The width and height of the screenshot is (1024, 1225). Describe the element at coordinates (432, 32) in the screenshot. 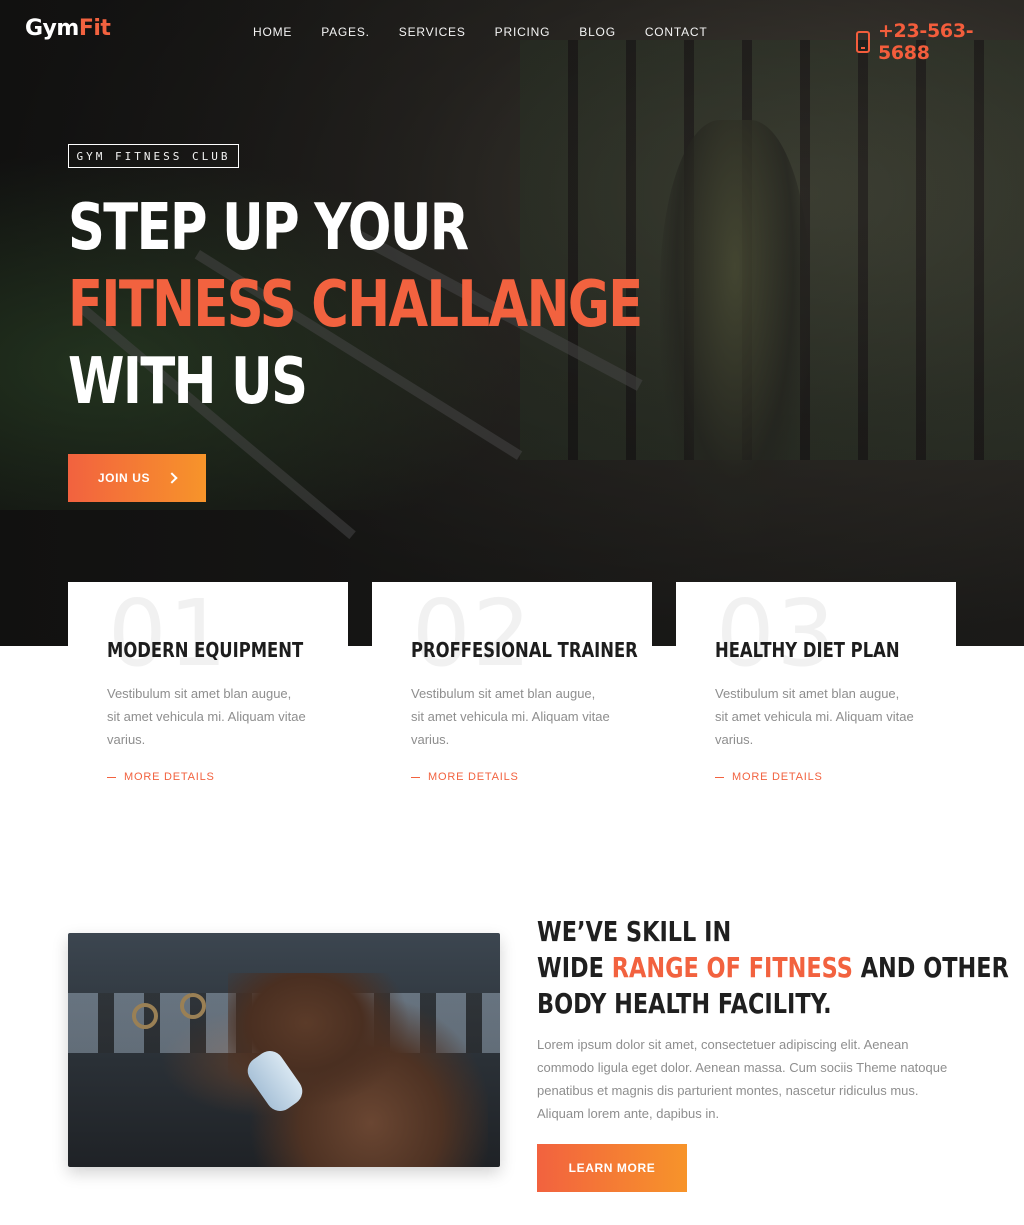

I see `nav-services: SERVICES` at that location.